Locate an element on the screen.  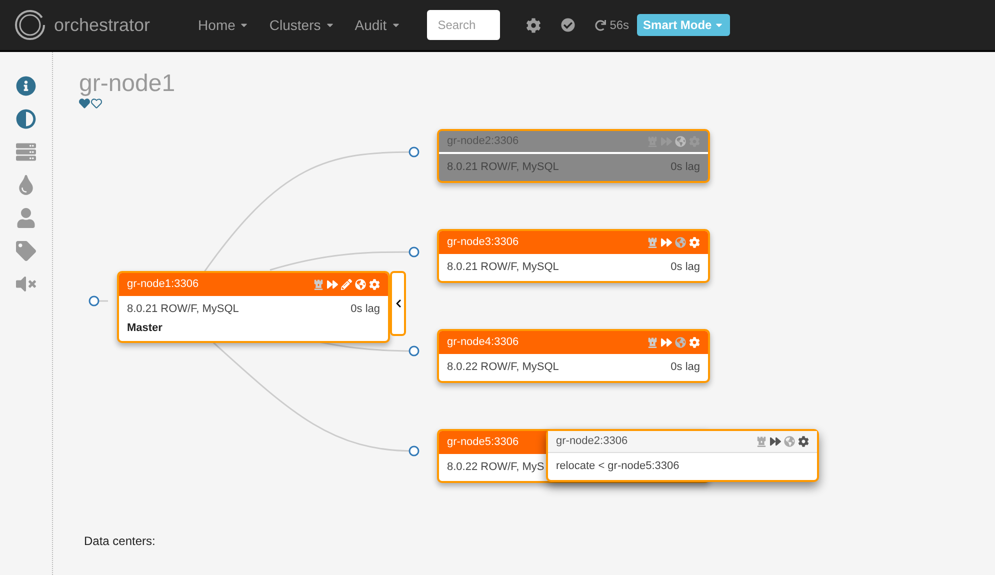
instance-name: gr-node1:3306 is located at coordinates (163, 284).